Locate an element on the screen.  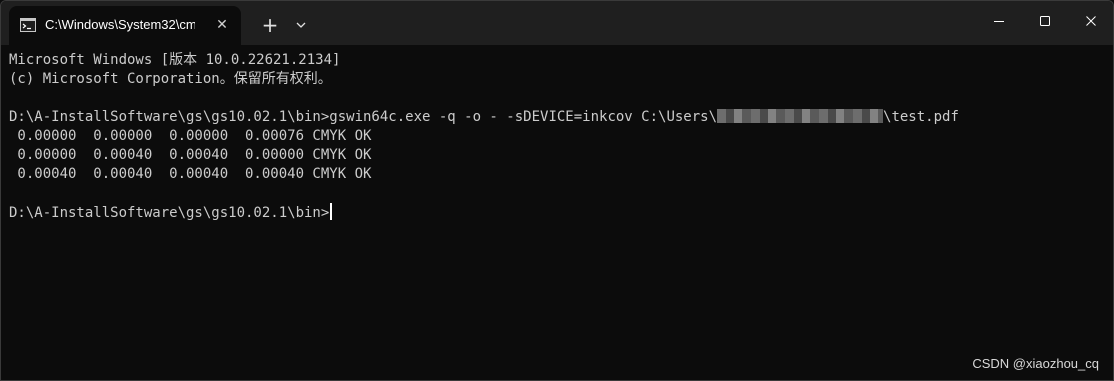
chevron-down-icon is located at coordinates (301, 25).